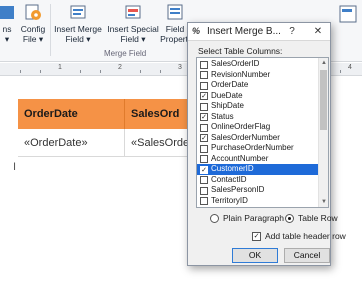  I want to click on column-name: PurchaseOrderNumber, so click(252, 147).